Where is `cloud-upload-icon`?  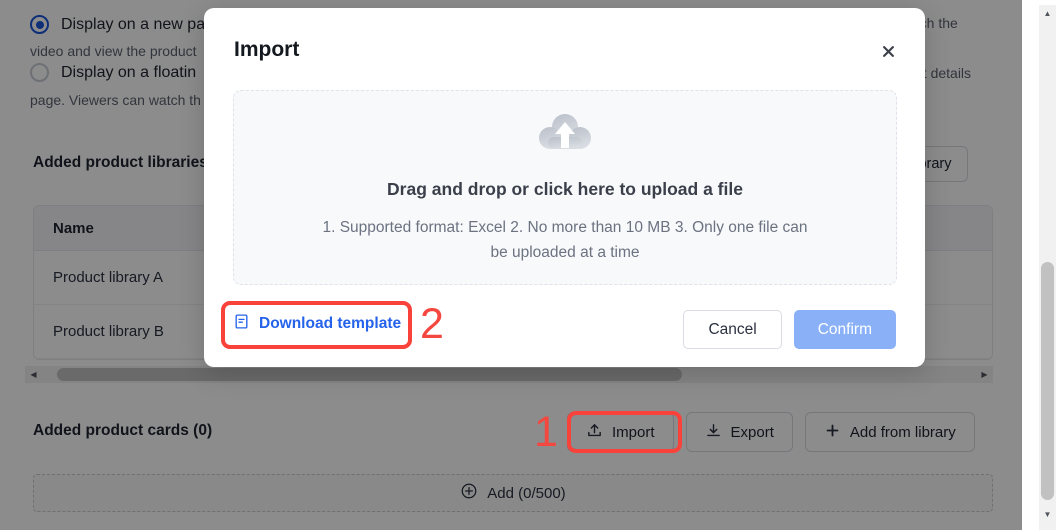
cloud-upload-icon is located at coordinates (565, 135).